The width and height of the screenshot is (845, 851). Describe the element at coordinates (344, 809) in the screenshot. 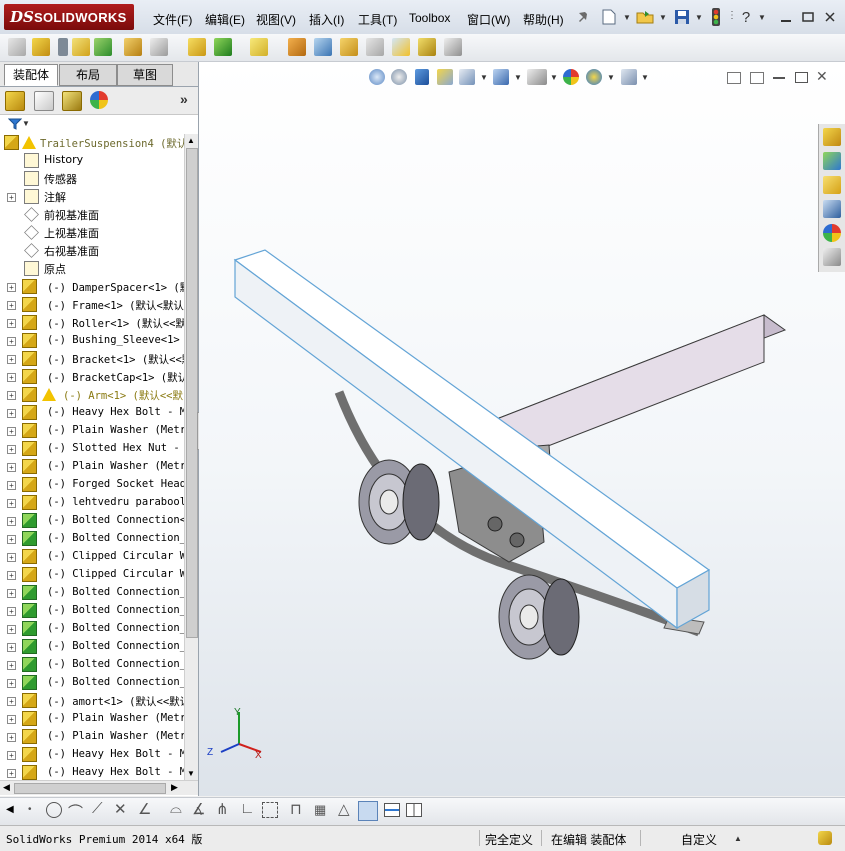

I see `triangle-icon: △` at that location.